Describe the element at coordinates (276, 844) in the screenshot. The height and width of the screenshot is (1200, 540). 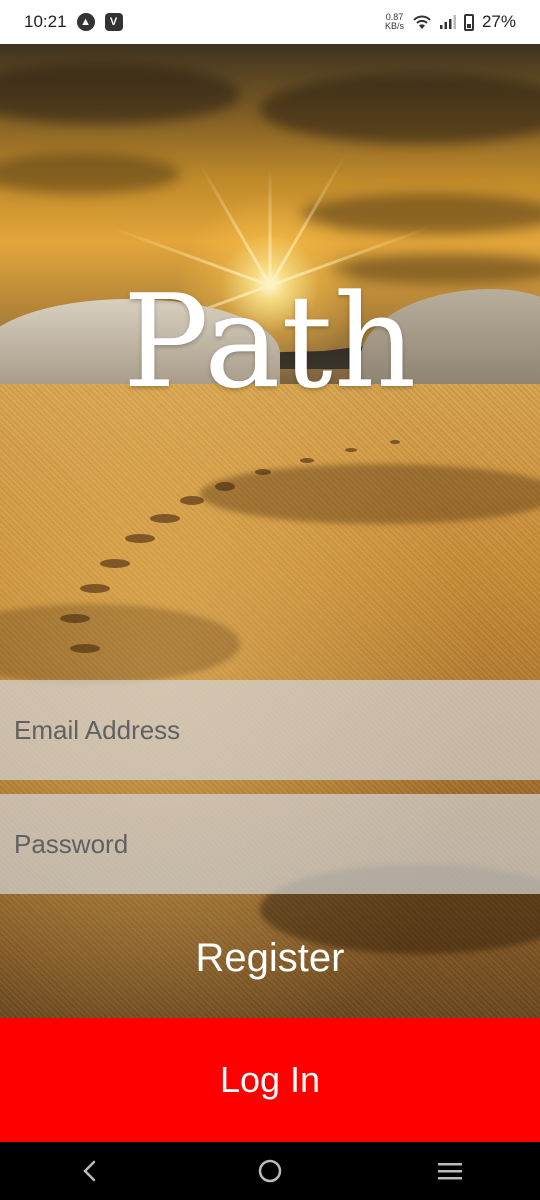
I see `password-input` at that location.